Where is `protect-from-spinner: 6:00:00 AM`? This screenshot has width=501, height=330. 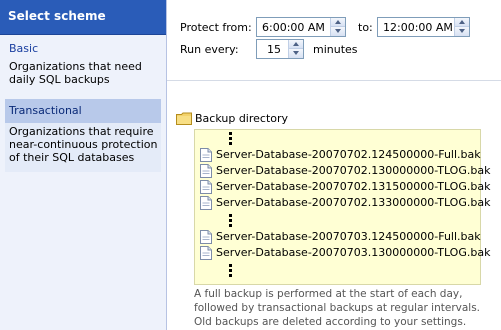
protect-from-spinner: 6:00:00 AM is located at coordinates (301, 27).